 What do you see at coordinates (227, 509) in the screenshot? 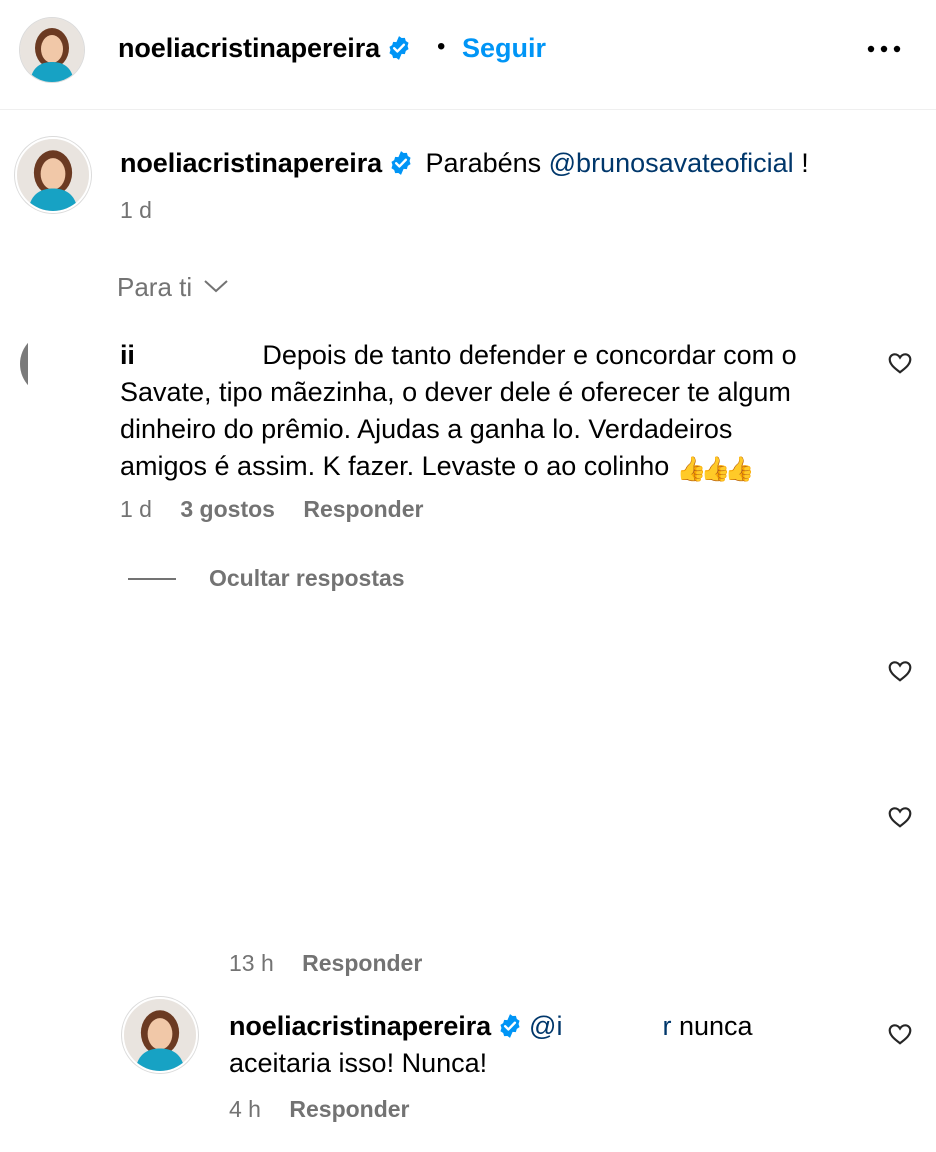
I see `likes-count: 3 gostos` at bounding box center [227, 509].